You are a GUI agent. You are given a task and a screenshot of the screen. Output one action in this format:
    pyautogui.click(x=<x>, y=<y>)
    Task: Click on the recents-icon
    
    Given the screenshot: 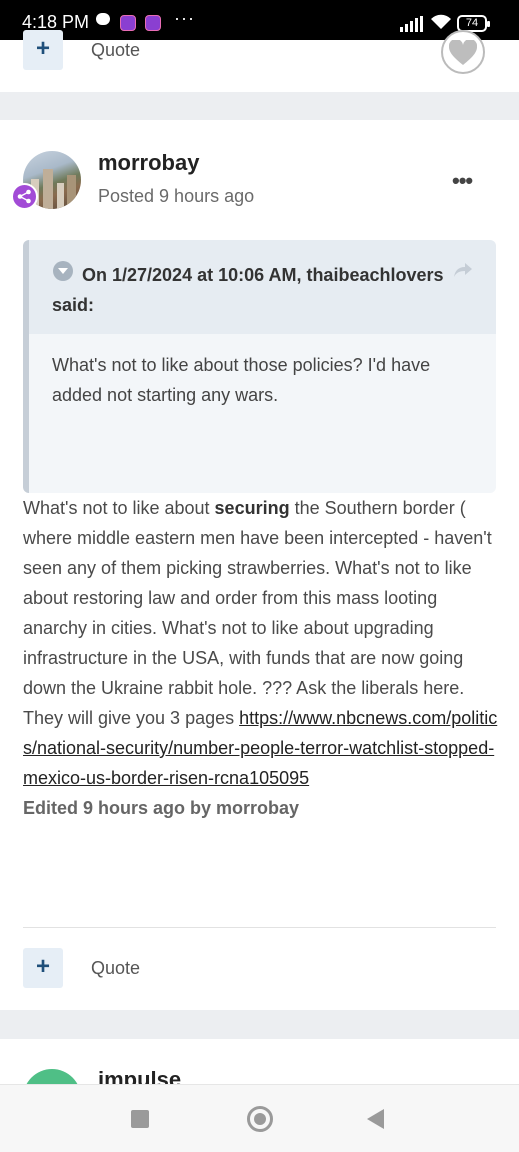 What is the action you would take?
    pyautogui.click(x=140, y=1119)
    